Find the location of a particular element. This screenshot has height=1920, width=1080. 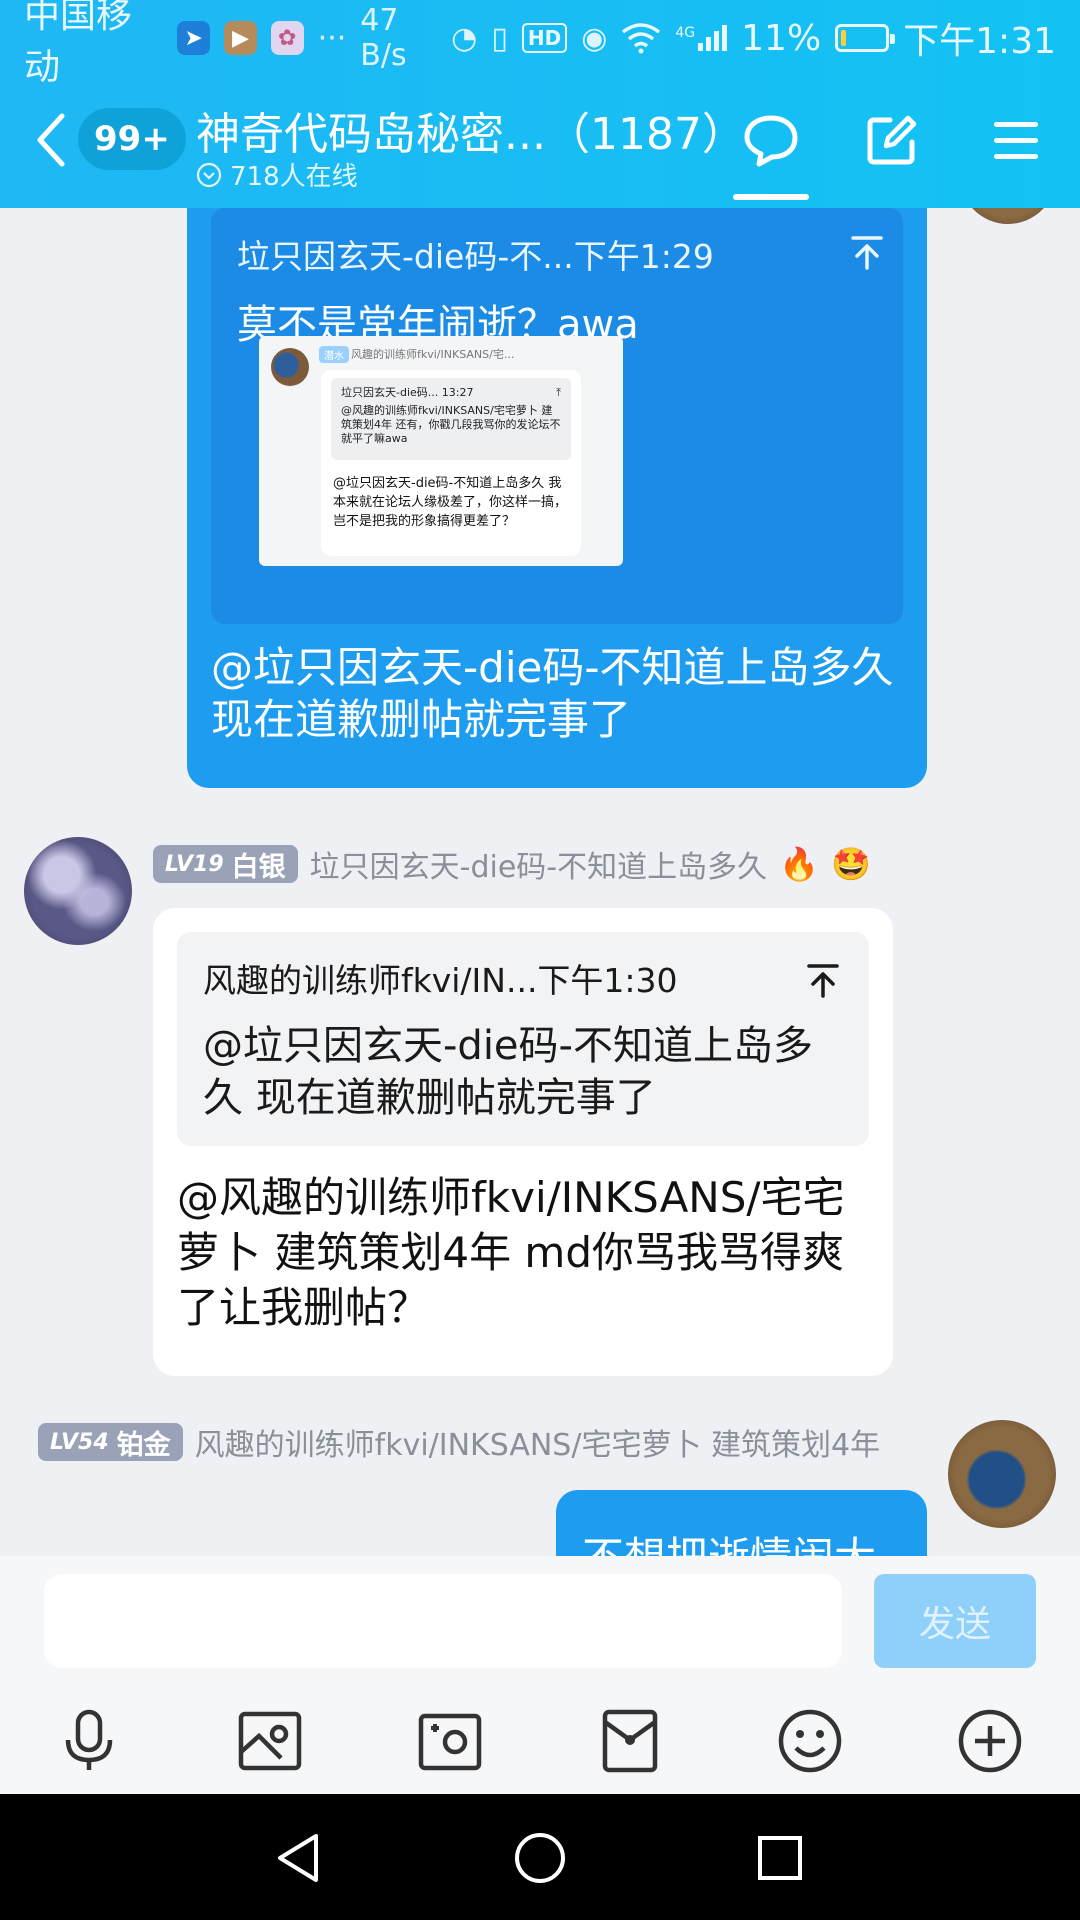

hamburger-menu-icon is located at coordinates (1016, 140).